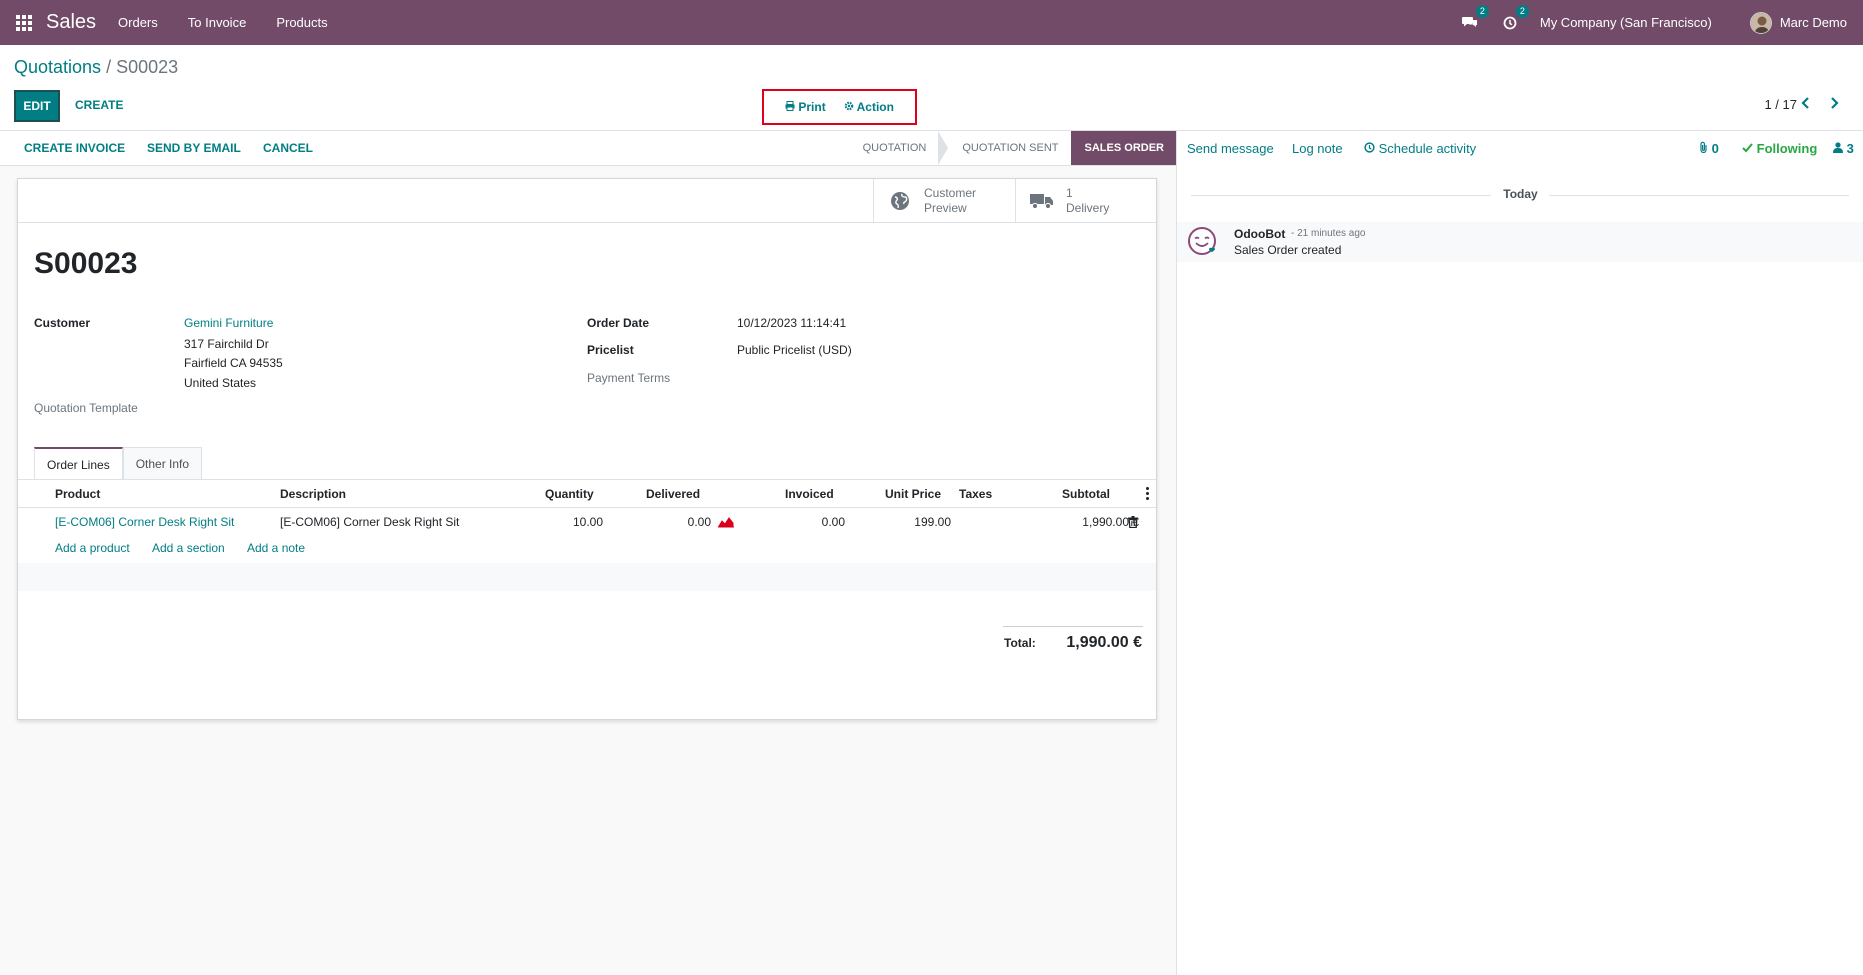 The image size is (1863, 975). I want to click on company-switcher: My Company (San Francisco), so click(1626, 22).